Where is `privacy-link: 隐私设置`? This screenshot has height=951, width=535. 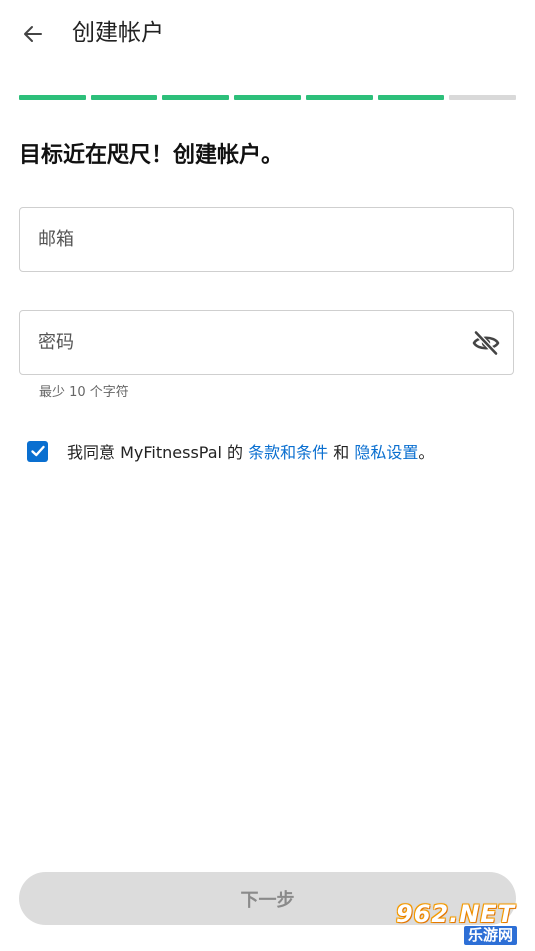
privacy-link: 隐私设置 is located at coordinates (386, 452).